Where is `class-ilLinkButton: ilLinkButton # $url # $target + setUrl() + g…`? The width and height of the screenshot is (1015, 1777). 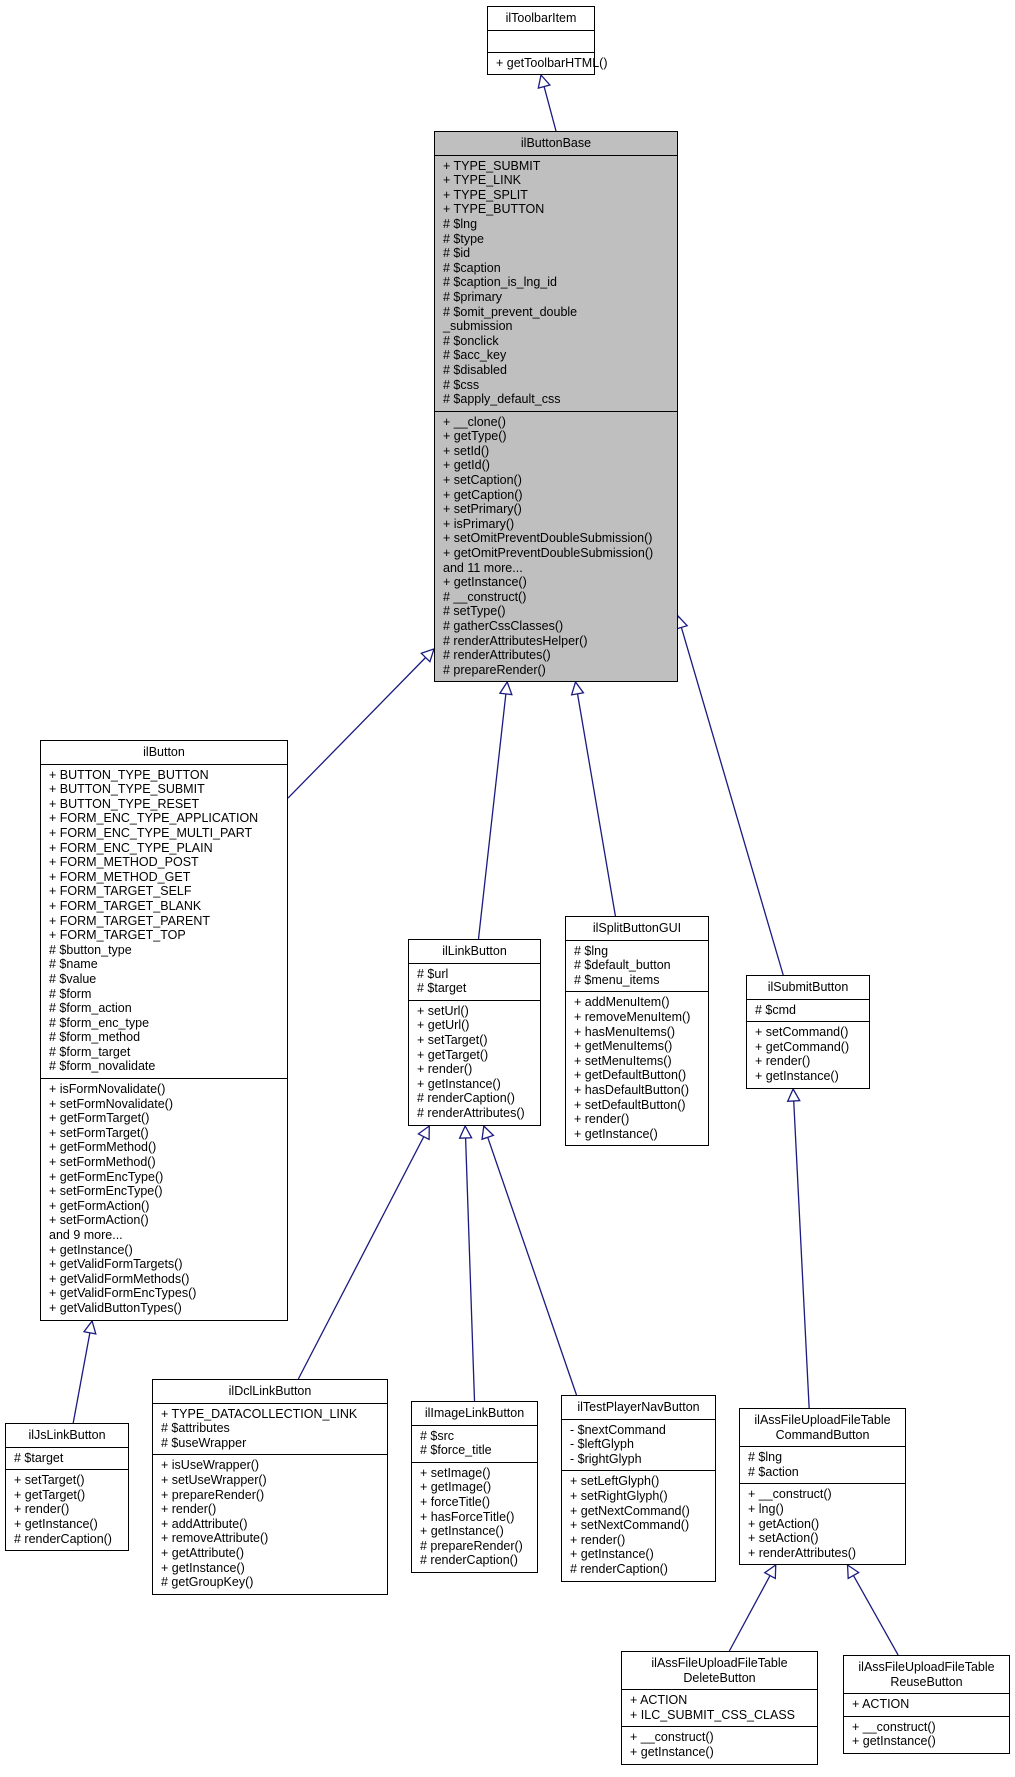
class-ilLinkButton: ilLinkButton # $url # $target + setUrl() + g… is located at coordinates (474, 1032).